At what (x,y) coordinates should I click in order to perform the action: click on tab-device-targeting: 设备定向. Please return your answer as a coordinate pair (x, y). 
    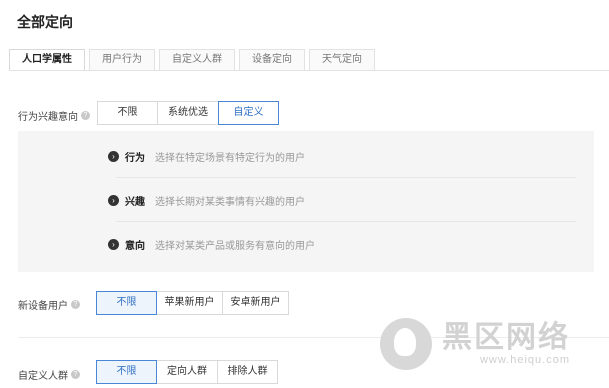
    Looking at the image, I should click on (272, 60).